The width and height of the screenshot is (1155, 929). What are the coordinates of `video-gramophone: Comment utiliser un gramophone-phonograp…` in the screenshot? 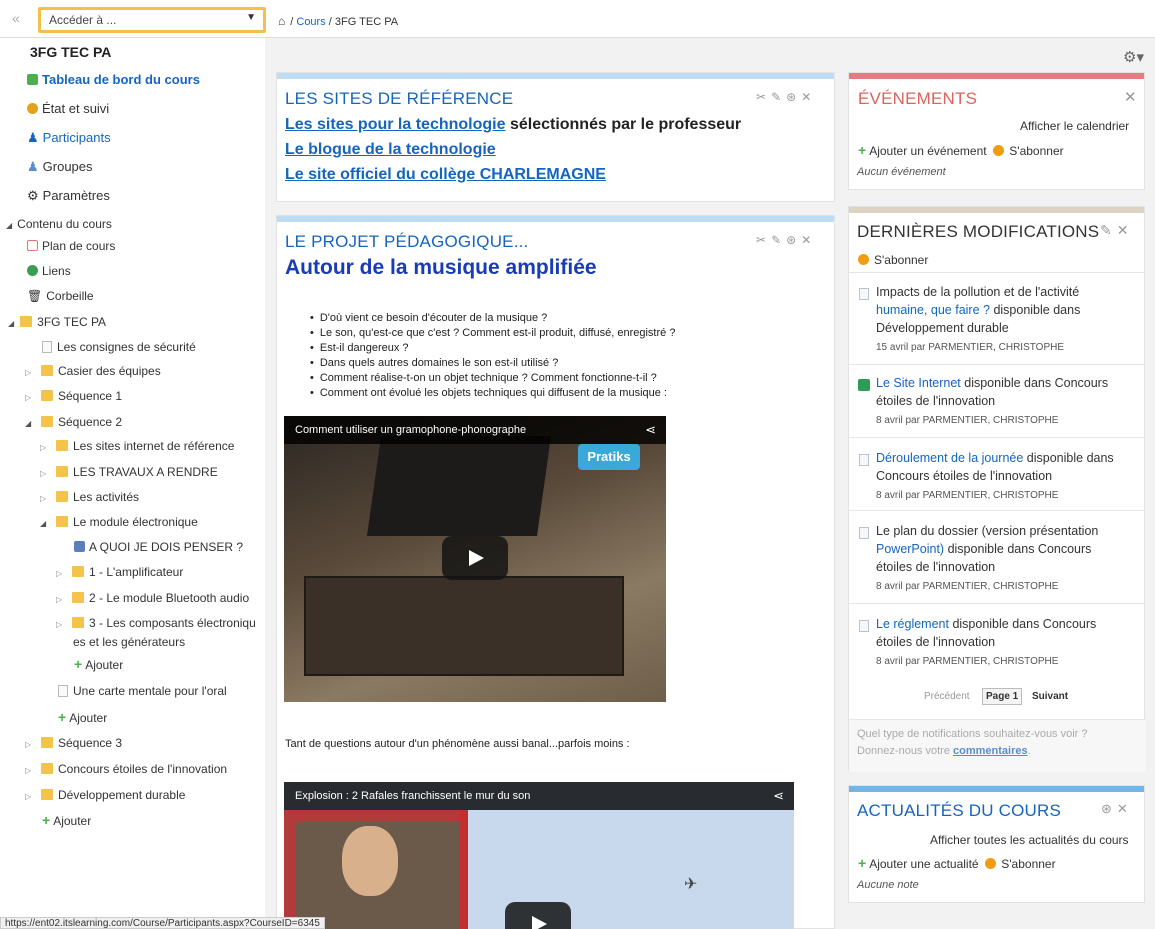 It's located at (475, 559).